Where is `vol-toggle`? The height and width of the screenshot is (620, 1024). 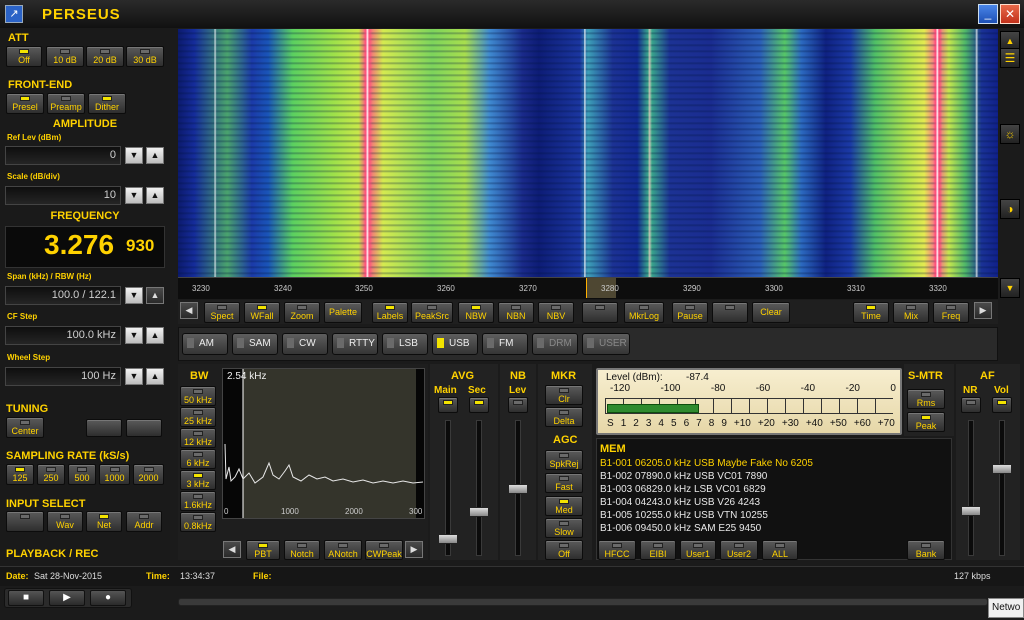 vol-toggle is located at coordinates (1002, 405).